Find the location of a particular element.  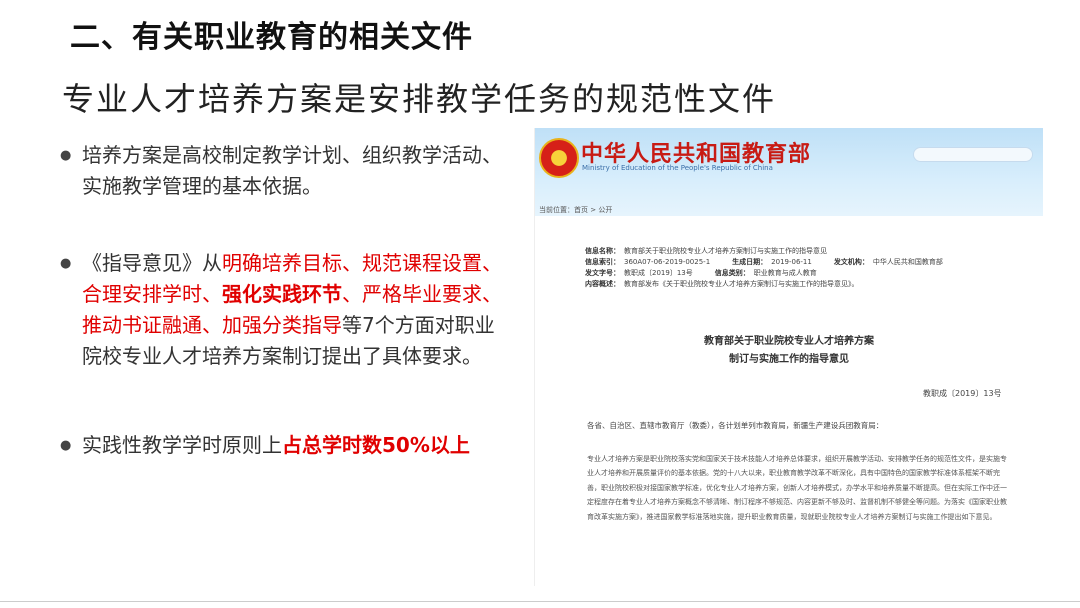

meta-key-category: 信息类别： is located at coordinates (732, 273).